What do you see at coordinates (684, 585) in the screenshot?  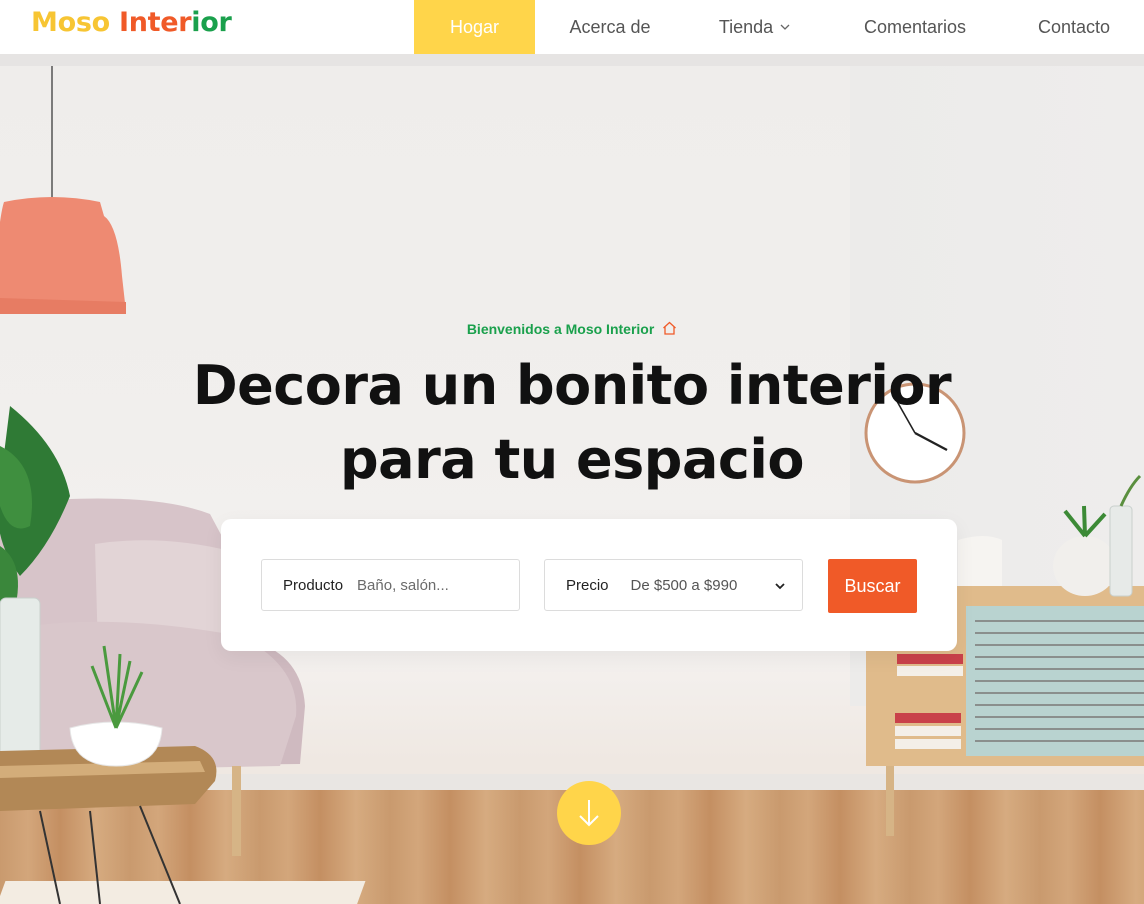 I see `price-selected-value: De $500 a $990` at bounding box center [684, 585].